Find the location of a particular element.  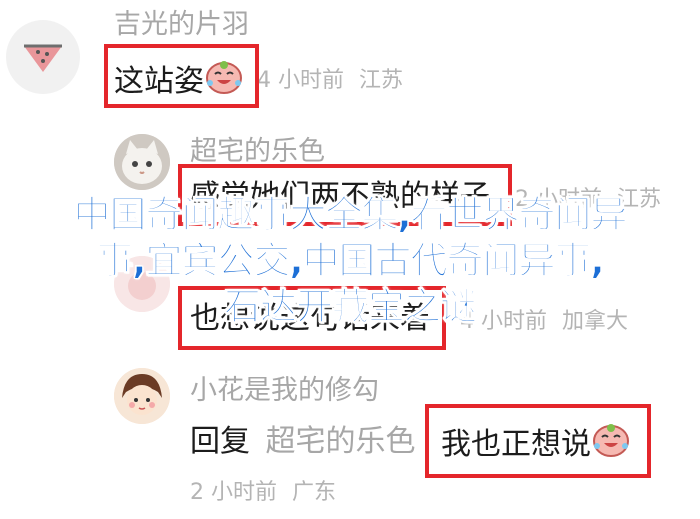

cat-photo-avatar is located at coordinates (142, 162).